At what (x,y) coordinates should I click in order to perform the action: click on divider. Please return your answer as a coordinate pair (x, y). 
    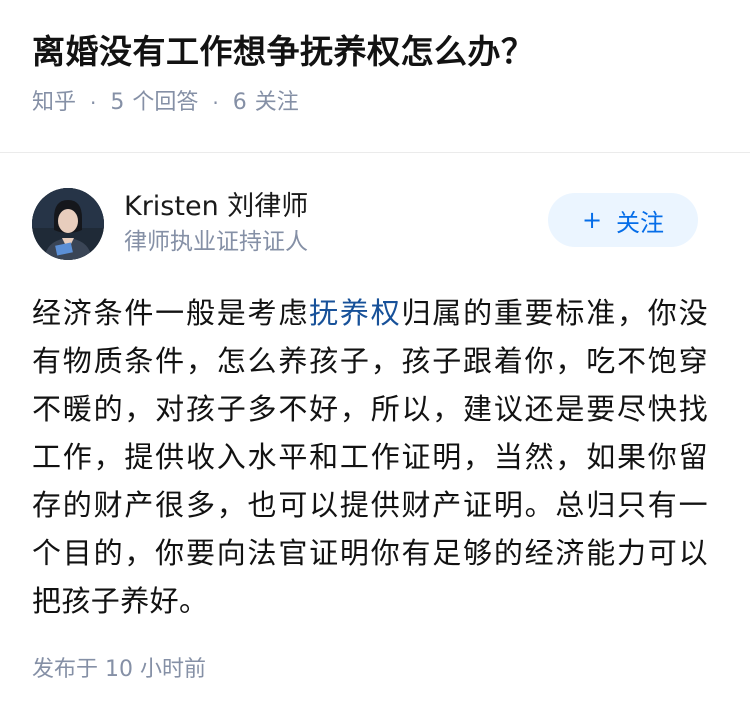
    Looking at the image, I should click on (375, 152).